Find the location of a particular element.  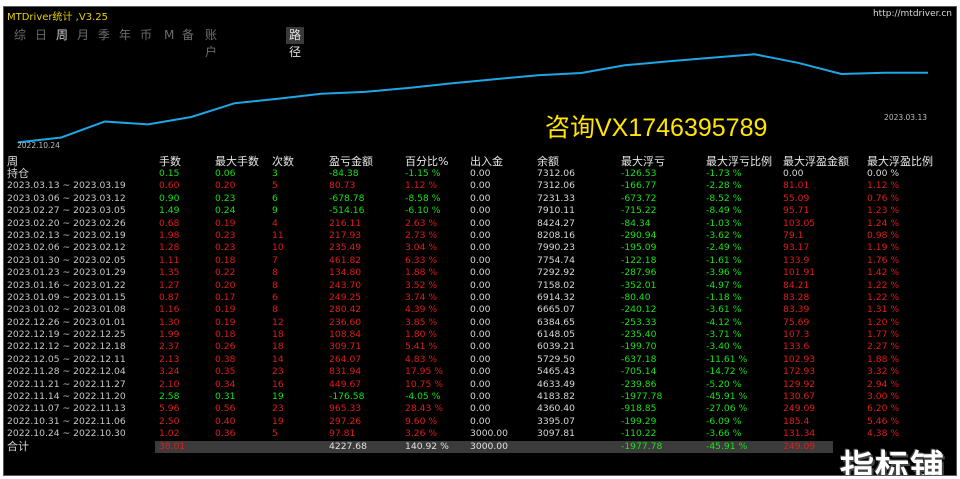

table-cell: 55.09 is located at coordinates (796, 198).